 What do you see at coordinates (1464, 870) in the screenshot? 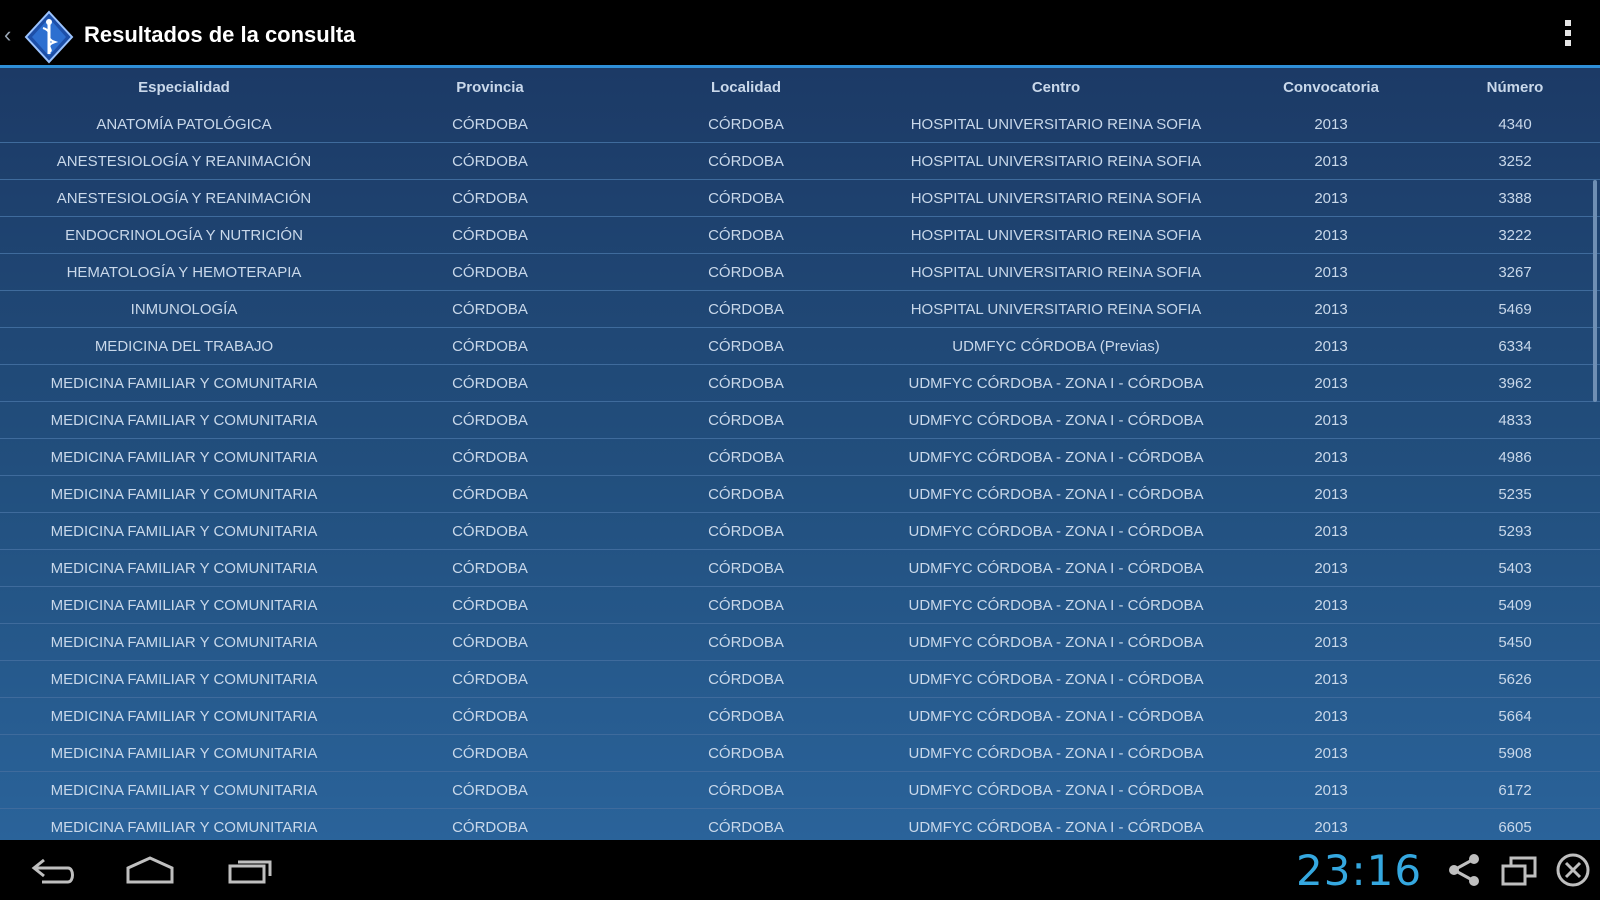
I see `share-icon` at bounding box center [1464, 870].